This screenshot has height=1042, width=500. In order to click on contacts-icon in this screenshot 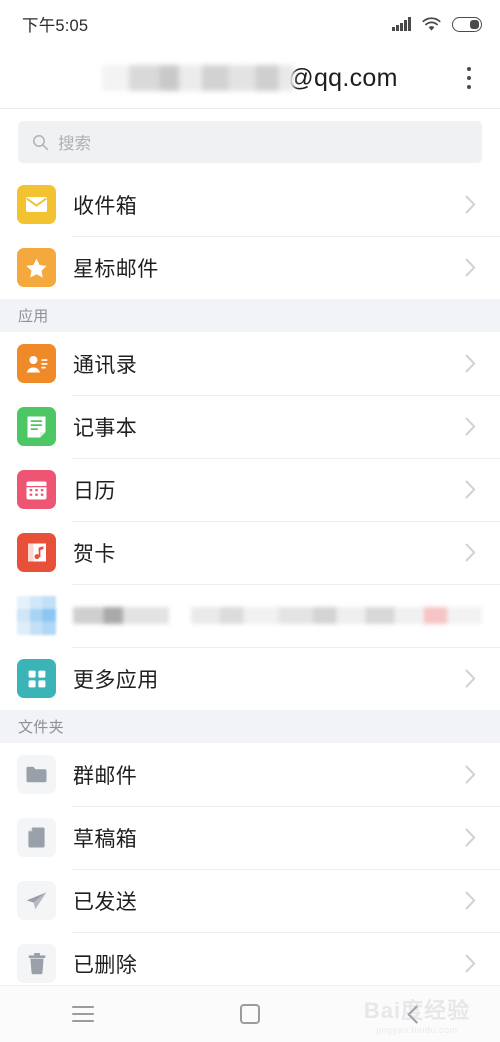, I will do `click(36, 363)`.